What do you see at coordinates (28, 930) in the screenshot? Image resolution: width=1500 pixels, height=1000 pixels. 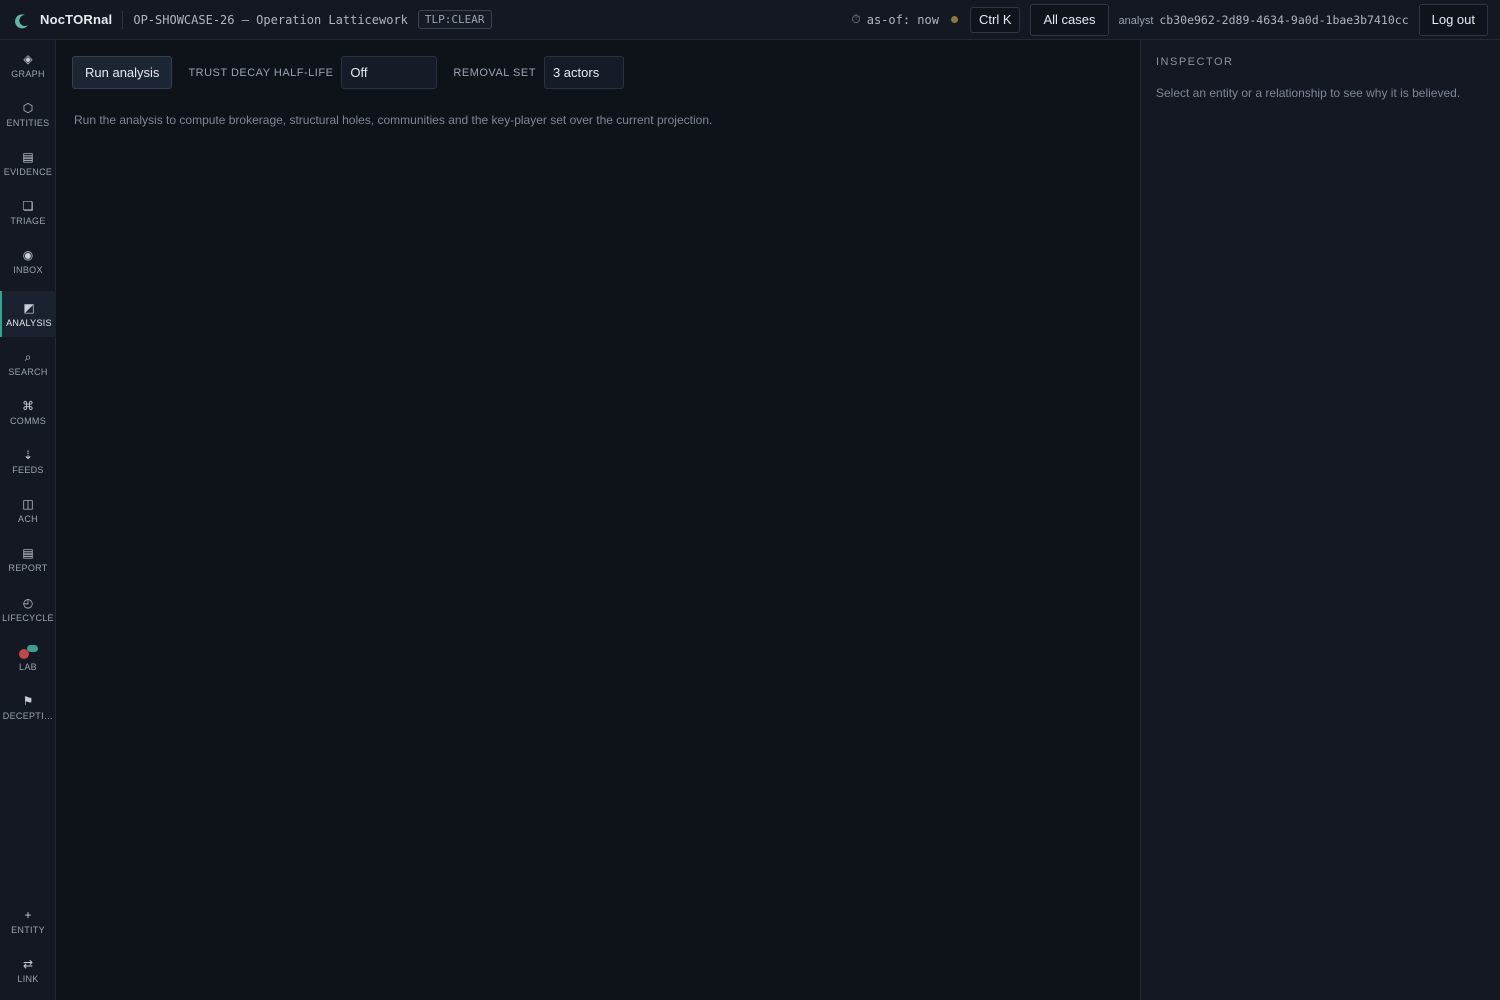 I see `add-entity-label: ENTITY` at bounding box center [28, 930].